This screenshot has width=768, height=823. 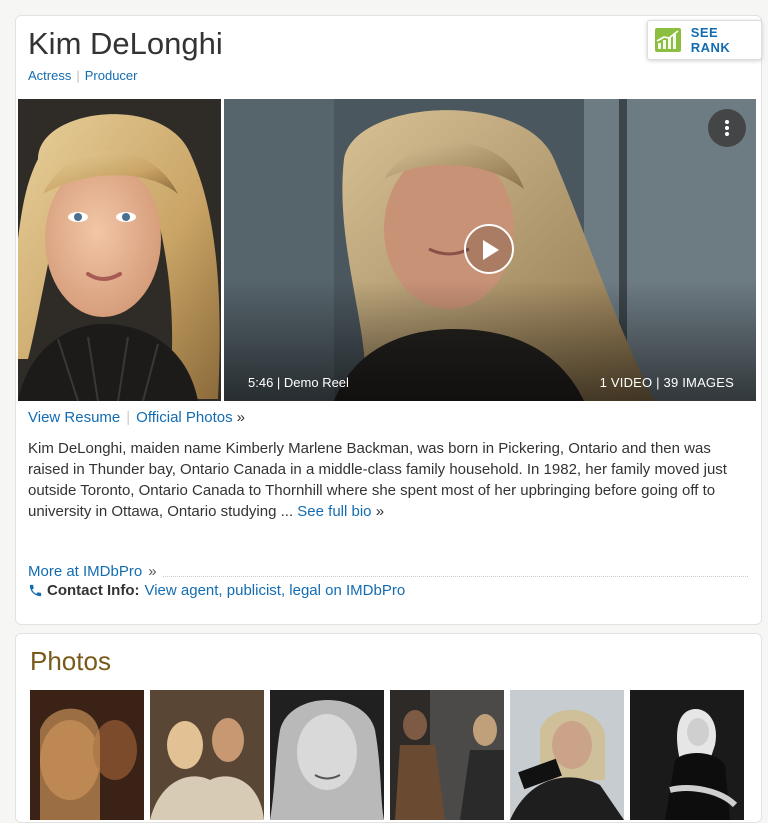 I want to click on role-producer: Producer, so click(x=111, y=75).